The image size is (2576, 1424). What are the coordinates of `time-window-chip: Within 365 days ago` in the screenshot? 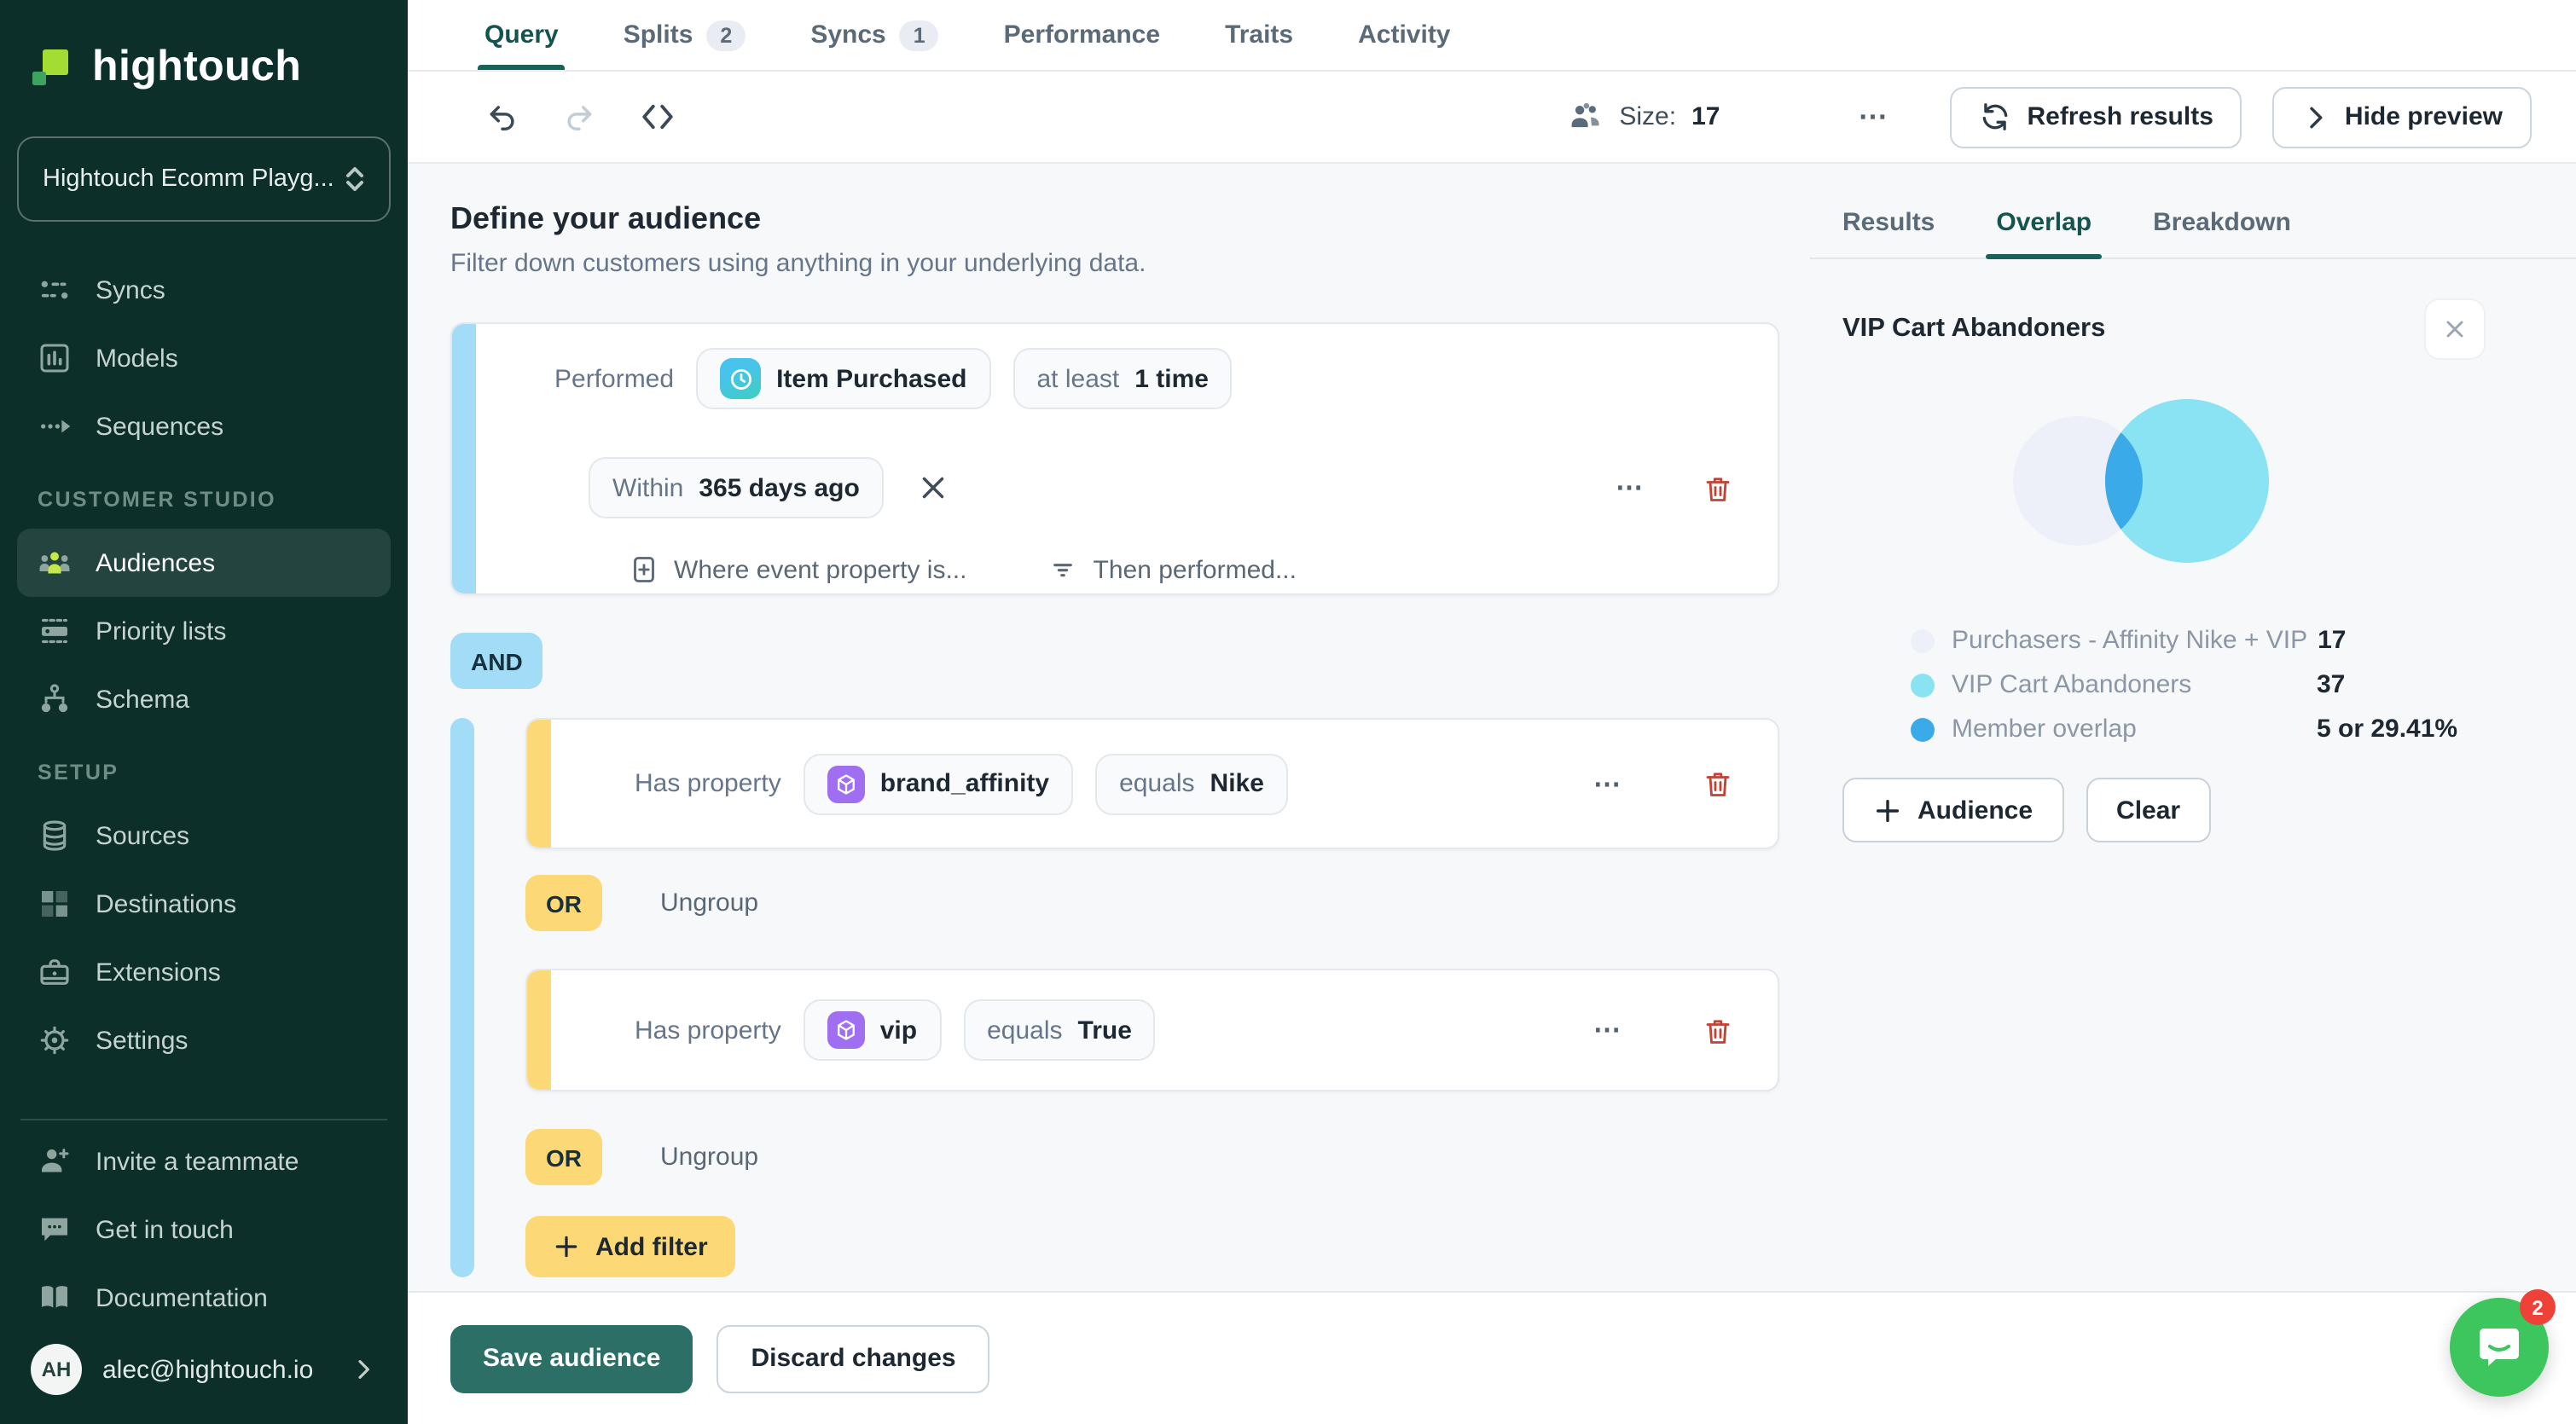 It's located at (736, 487).